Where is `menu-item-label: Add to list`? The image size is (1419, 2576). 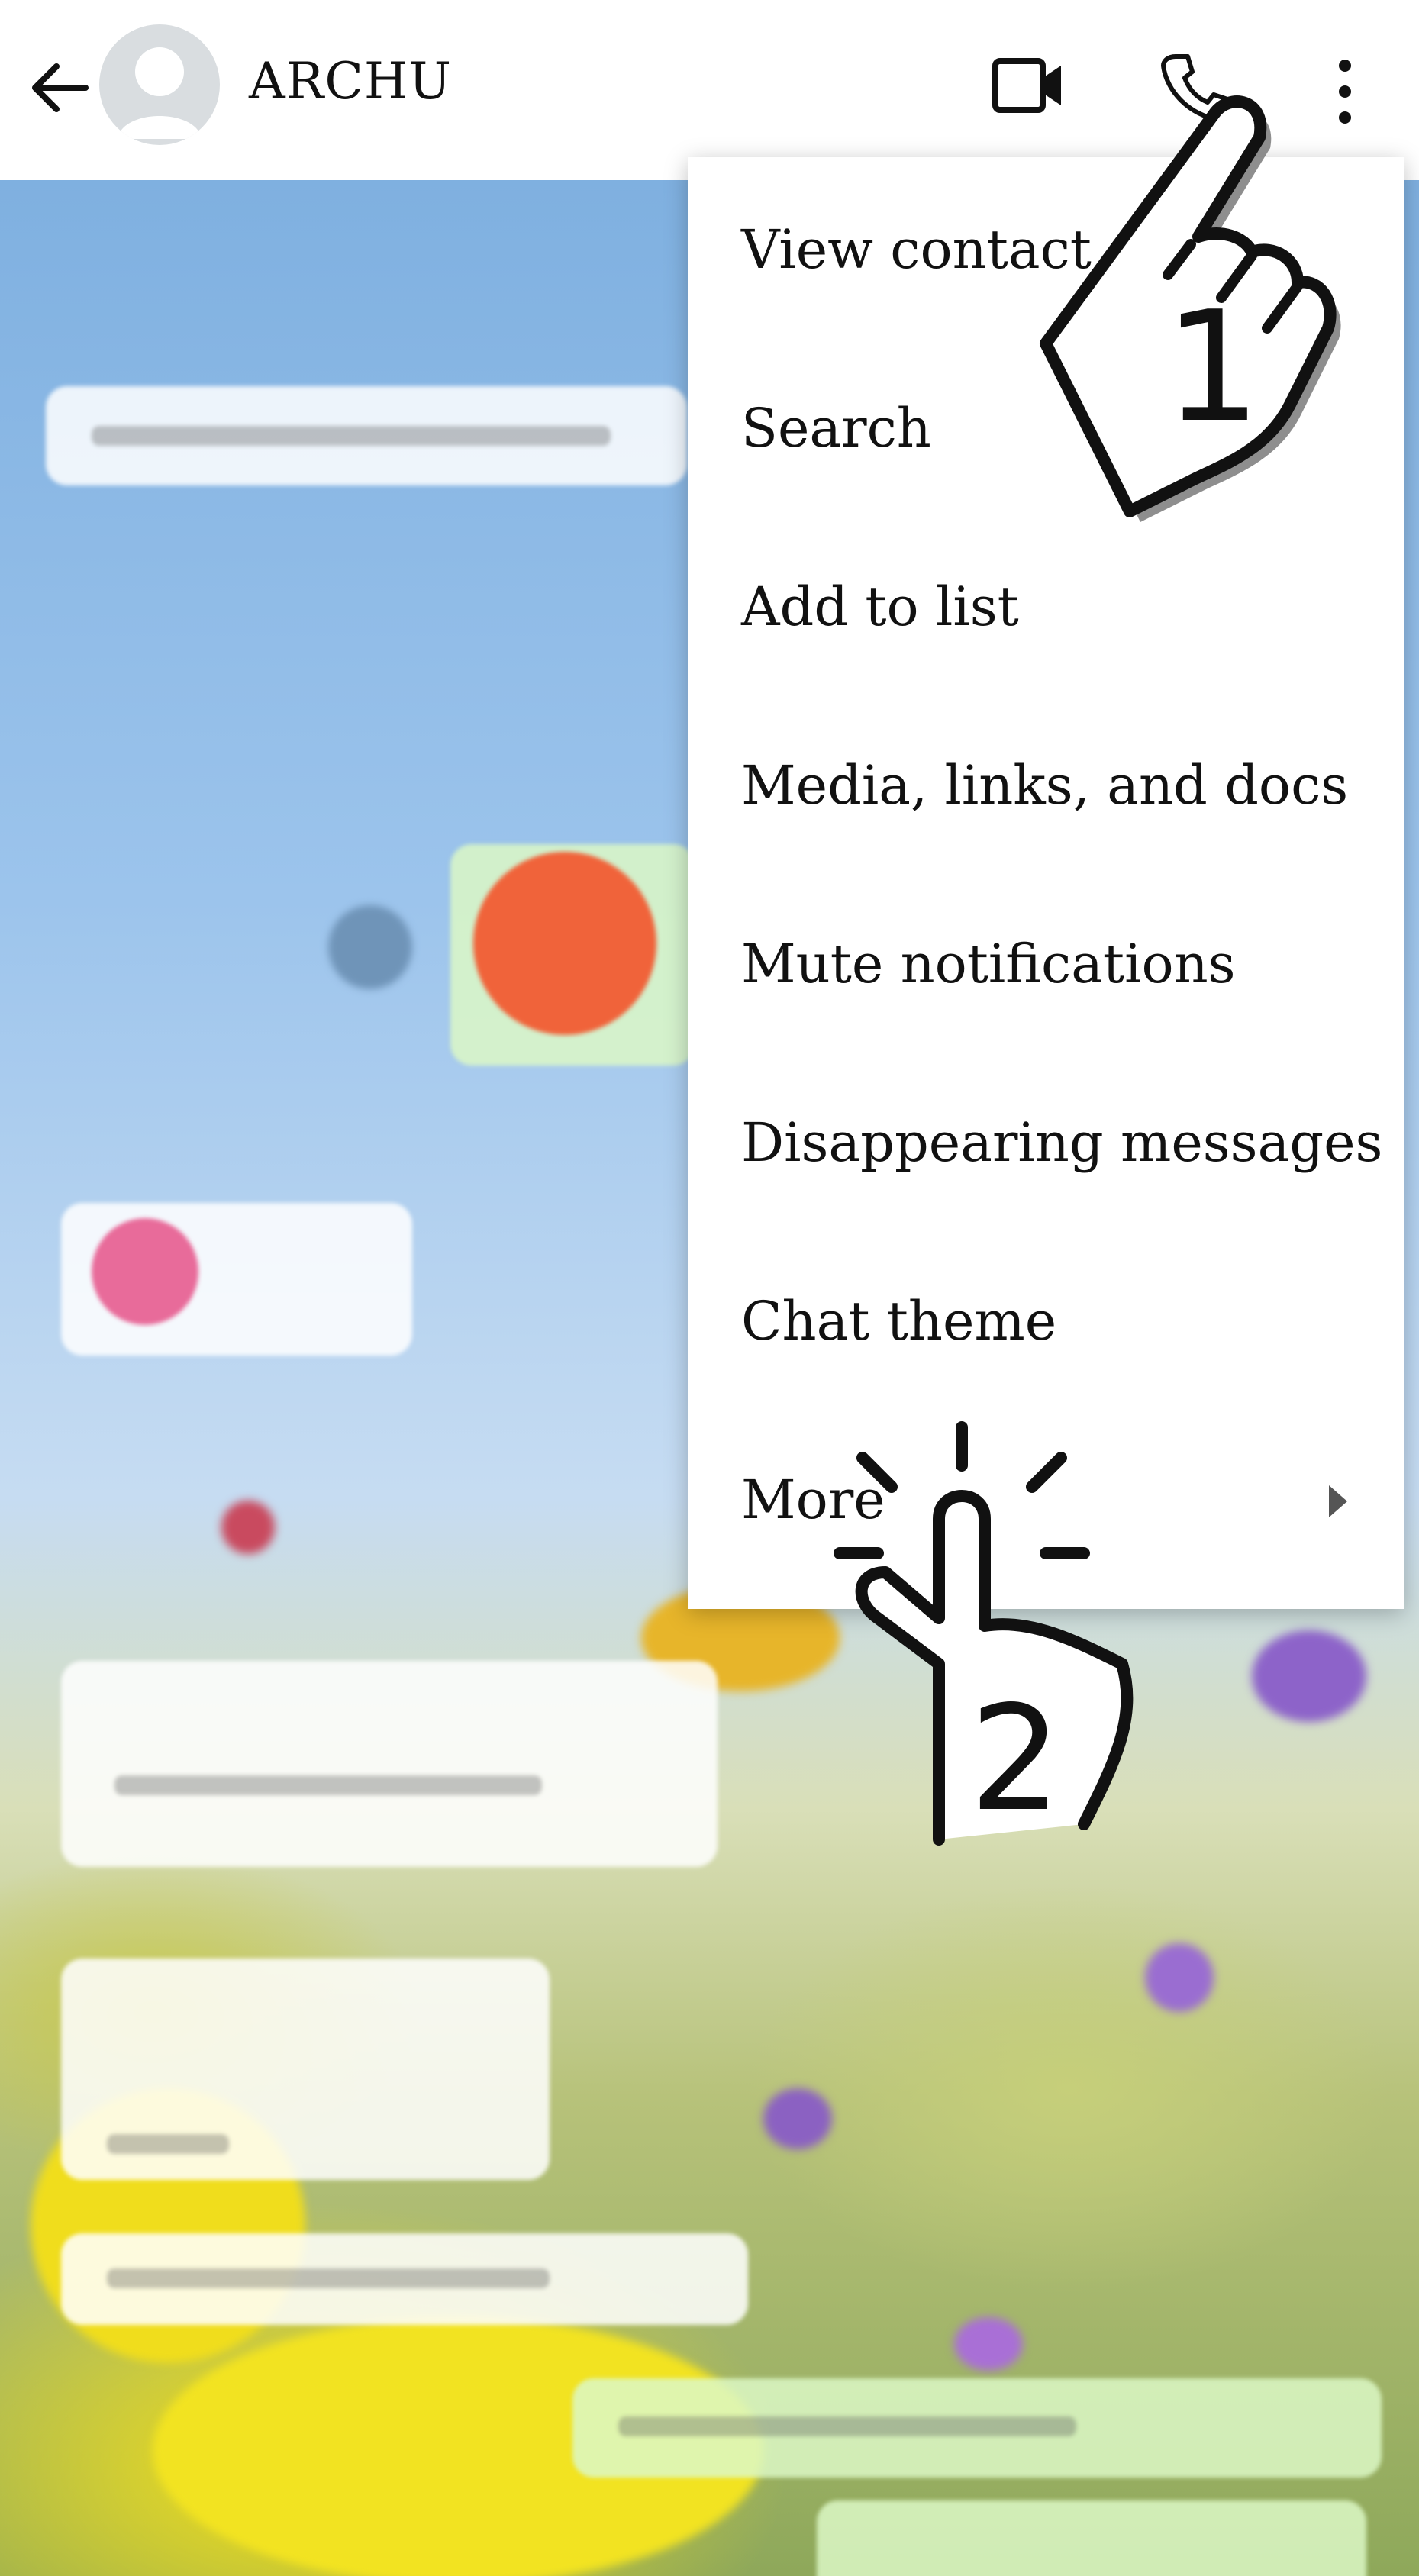
menu-item-label: Add to list is located at coordinates (880, 607).